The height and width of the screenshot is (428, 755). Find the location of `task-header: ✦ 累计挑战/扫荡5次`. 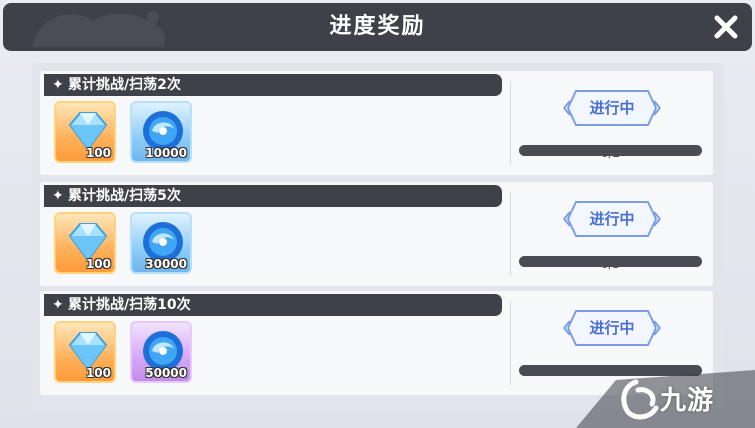

task-header: ✦ 累计挑战/扫荡5次 is located at coordinates (273, 196).